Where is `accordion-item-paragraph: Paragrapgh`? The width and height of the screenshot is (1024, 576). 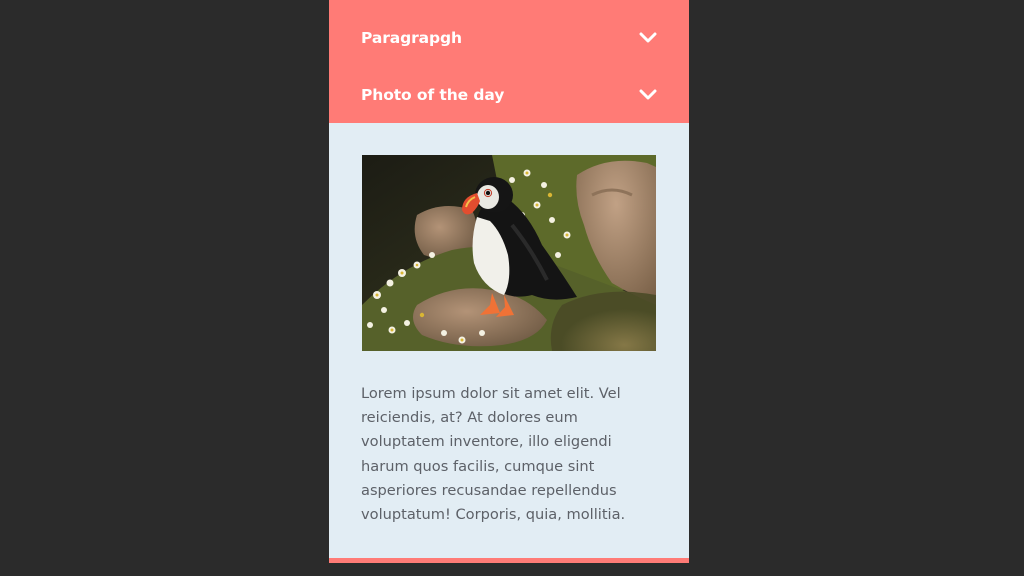 accordion-item-paragraph: Paragrapgh is located at coordinates (509, 33).